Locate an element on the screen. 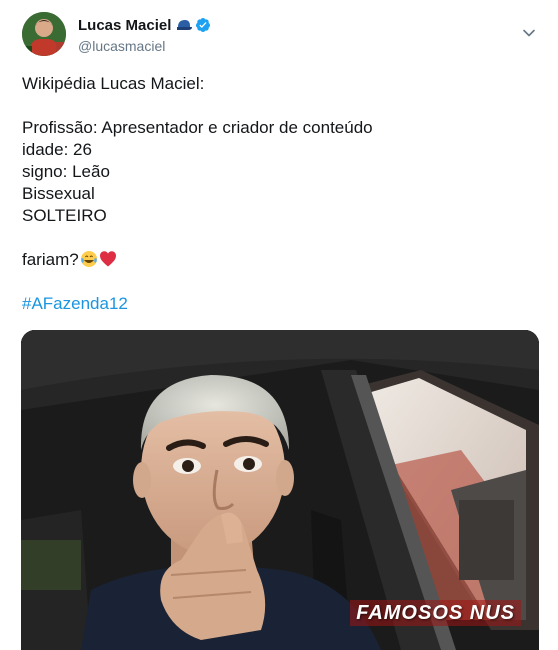 The height and width of the screenshot is (650, 558). author-name: Lucas Maciel is located at coordinates (124, 25).